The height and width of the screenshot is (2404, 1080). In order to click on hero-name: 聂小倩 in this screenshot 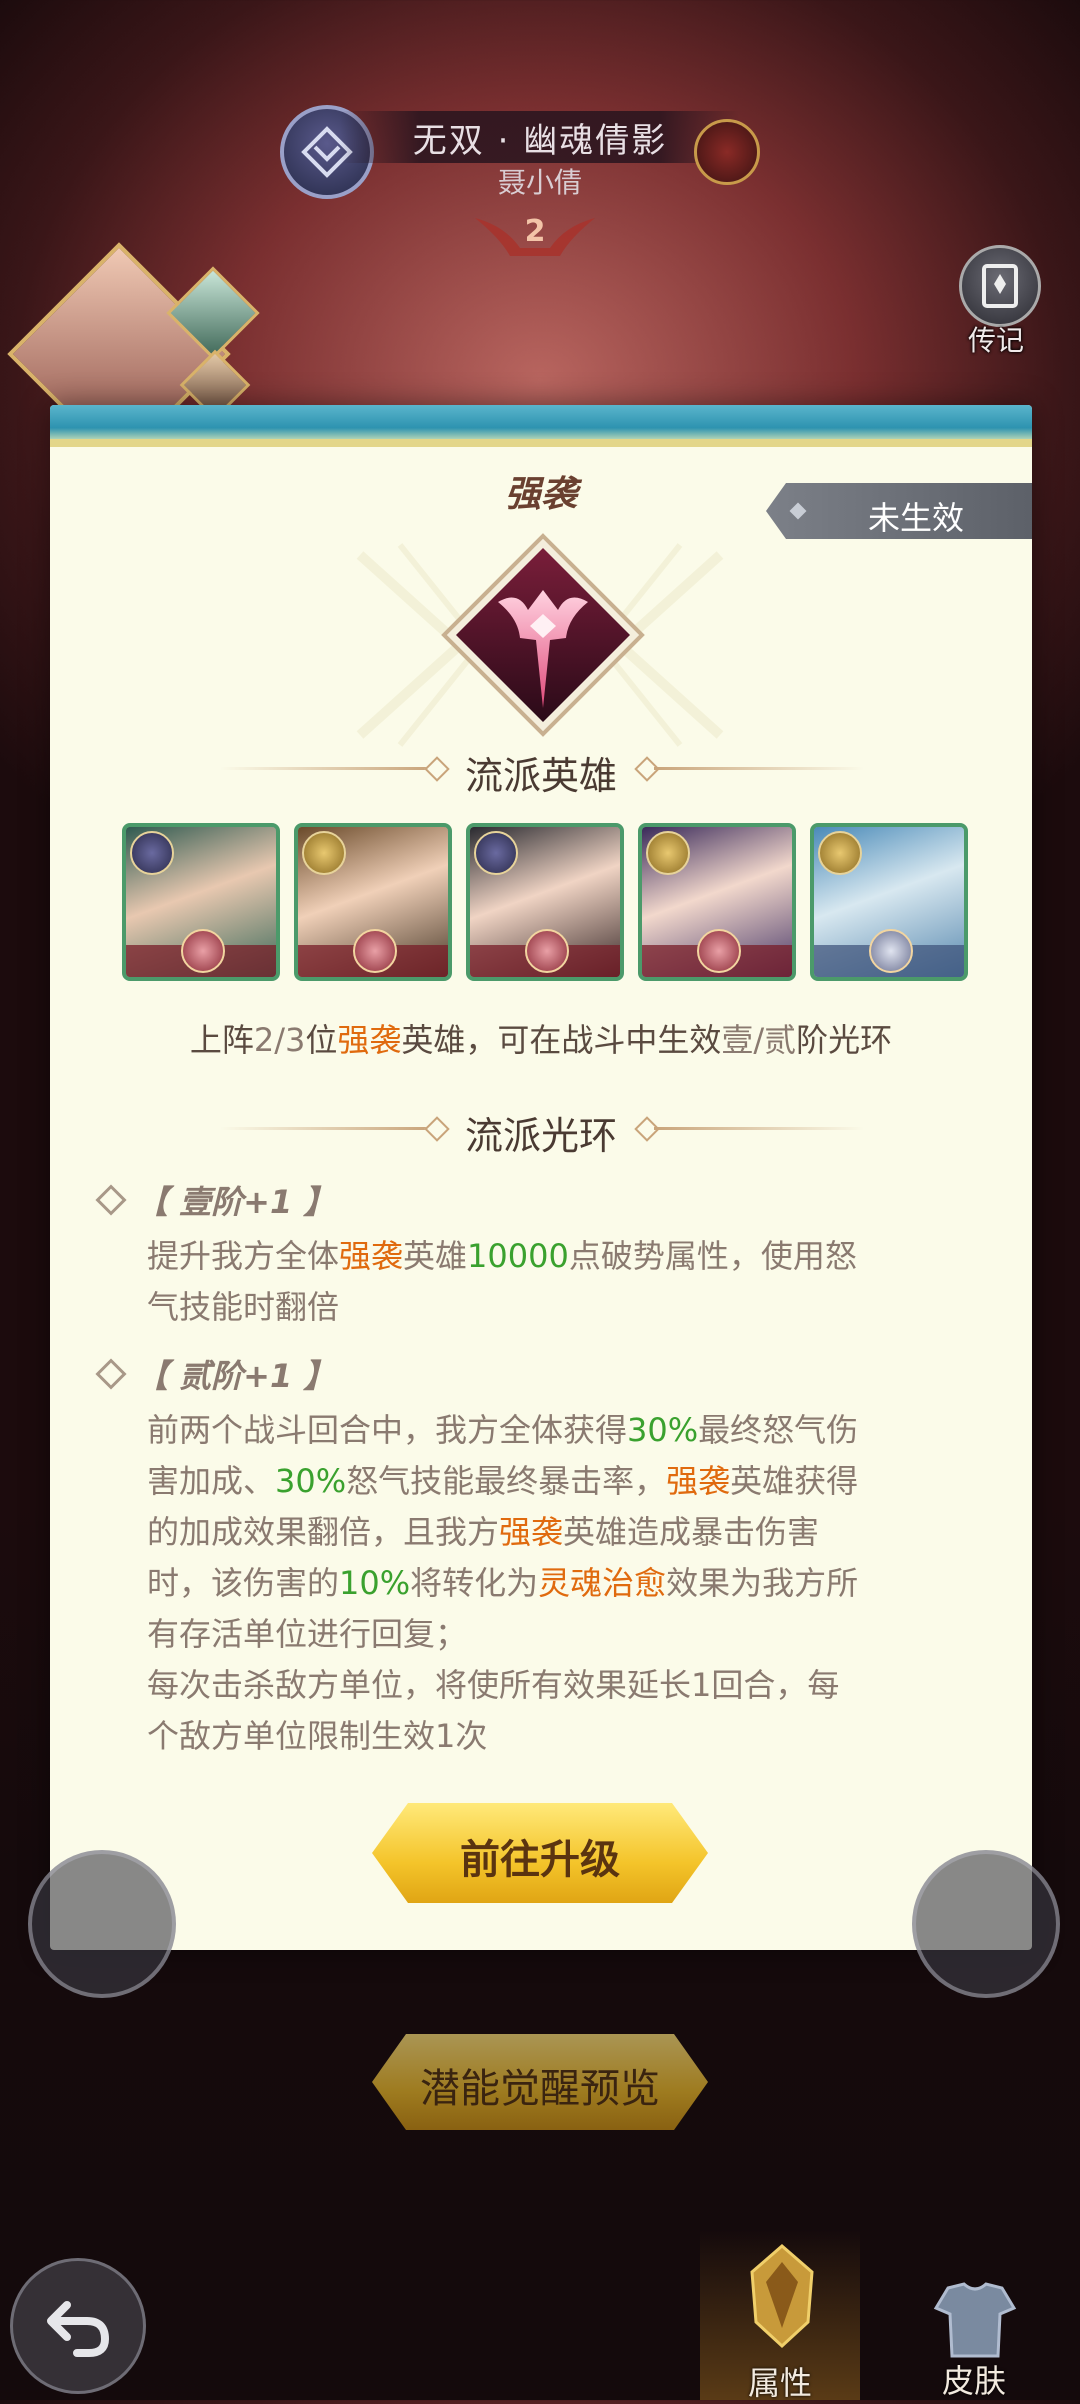, I will do `click(539, 182)`.